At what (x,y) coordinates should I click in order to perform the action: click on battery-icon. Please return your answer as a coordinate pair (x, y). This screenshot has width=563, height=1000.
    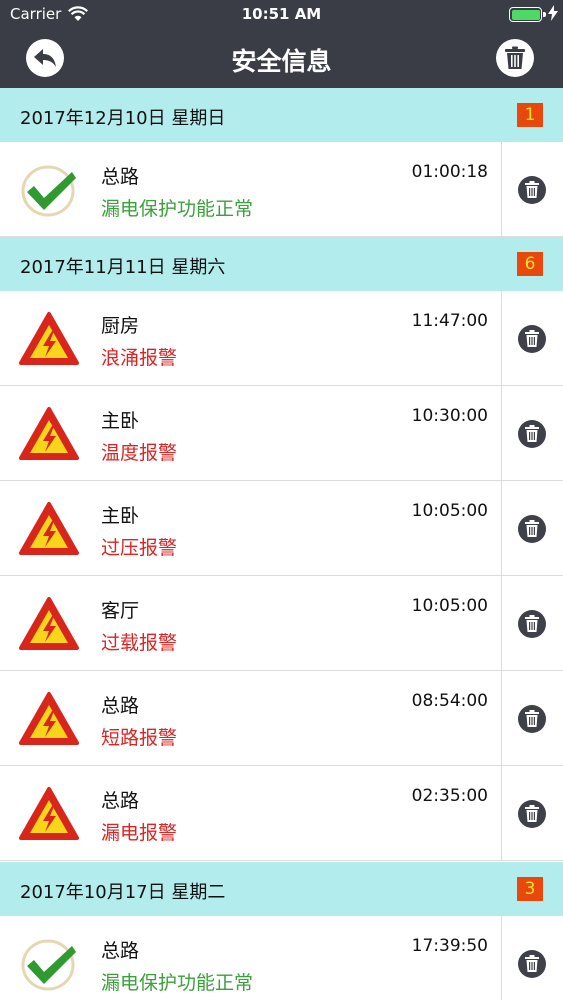
    Looking at the image, I should click on (527, 14).